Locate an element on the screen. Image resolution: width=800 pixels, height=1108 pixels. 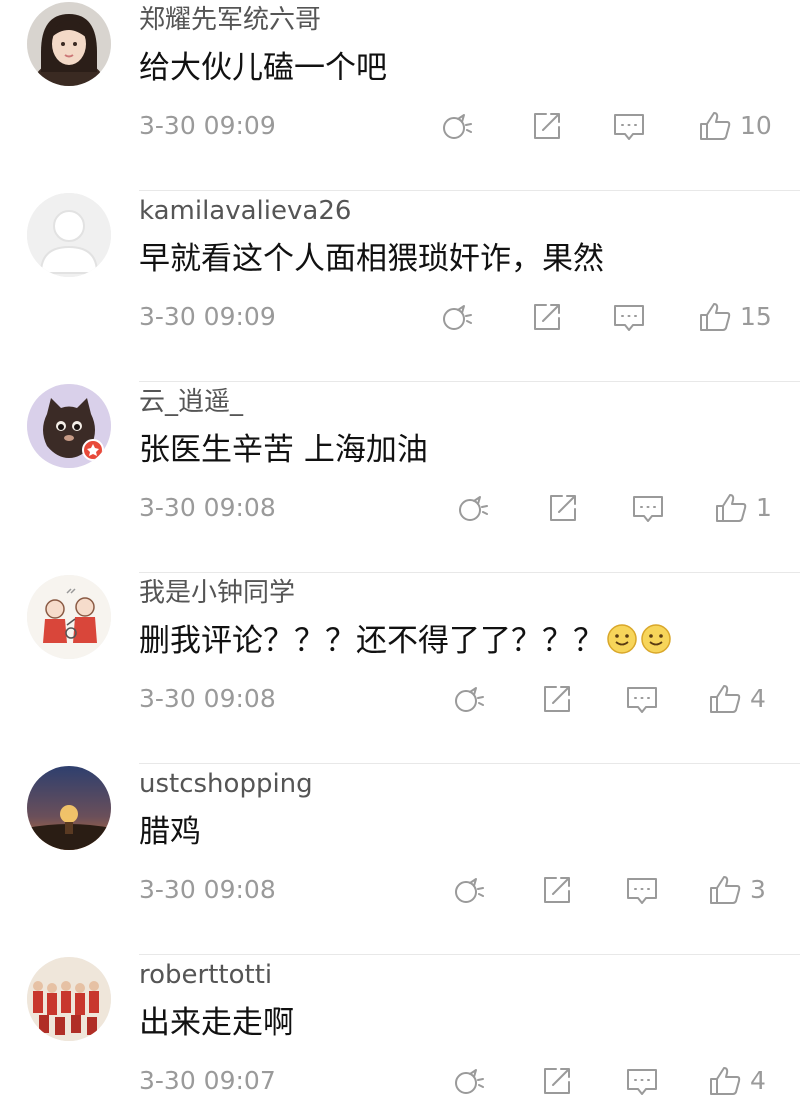
username: ustcshopping is located at coordinates (226, 784).